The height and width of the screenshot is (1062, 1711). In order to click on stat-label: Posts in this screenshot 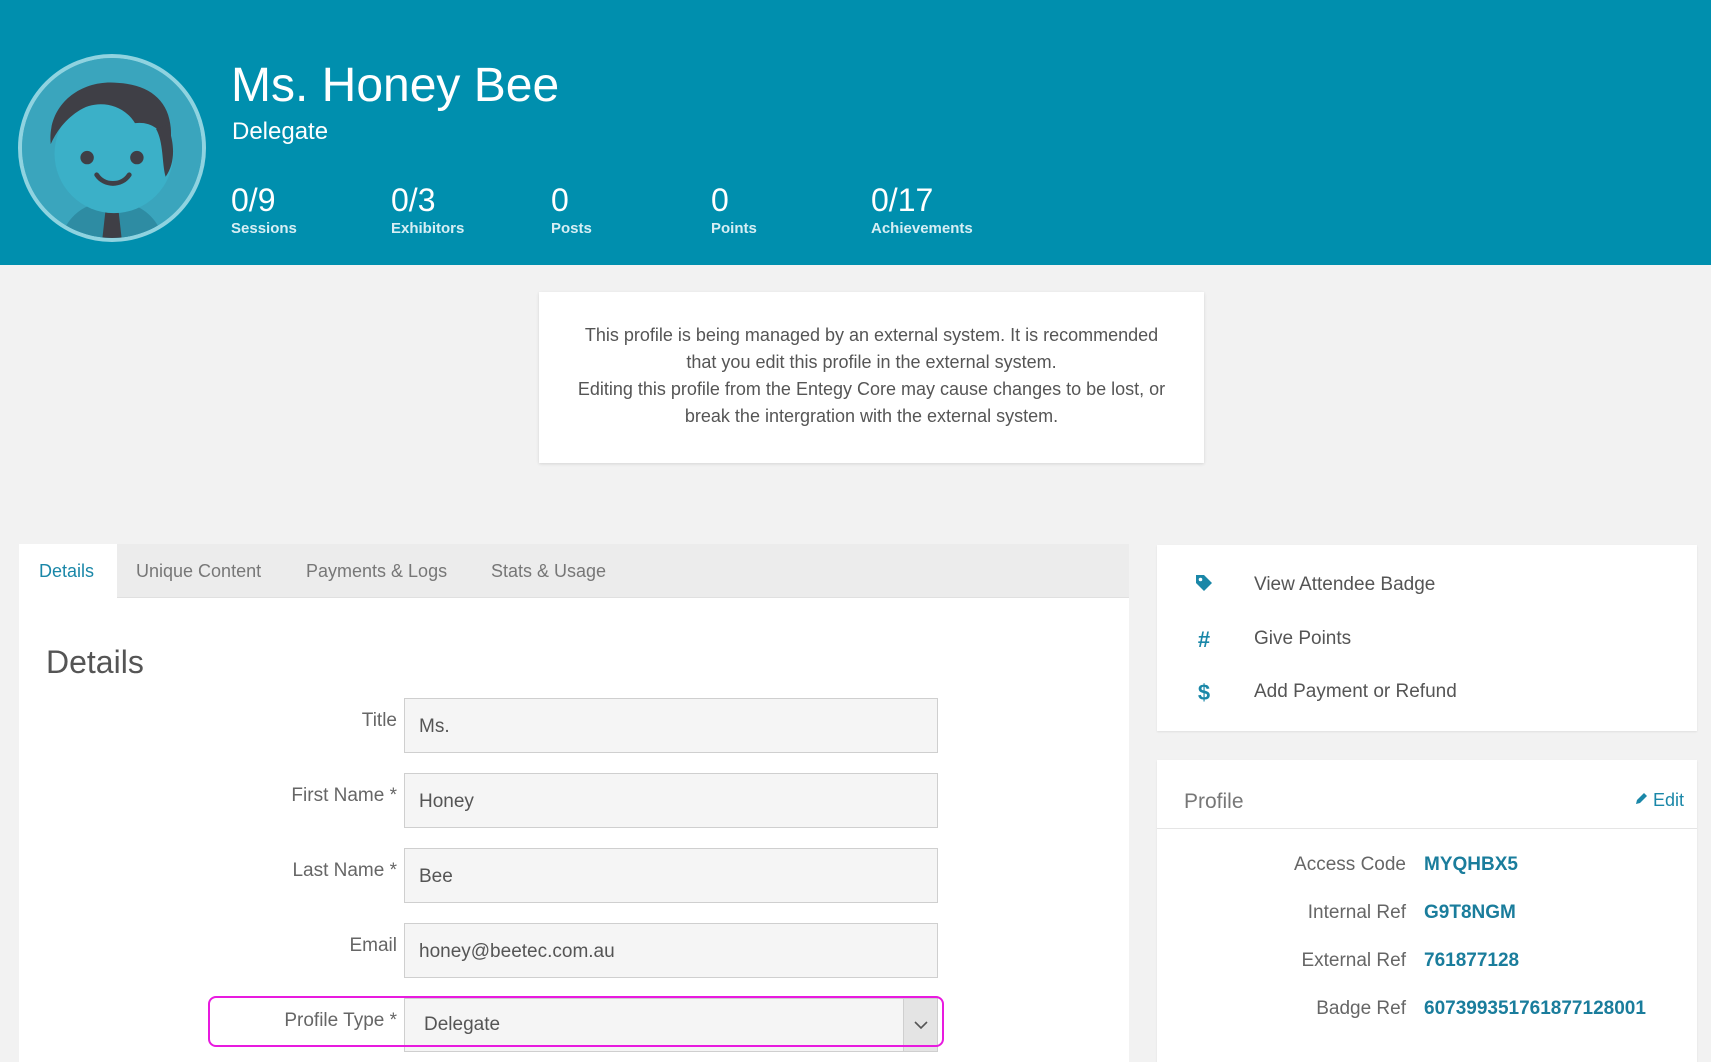, I will do `click(571, 228)`.